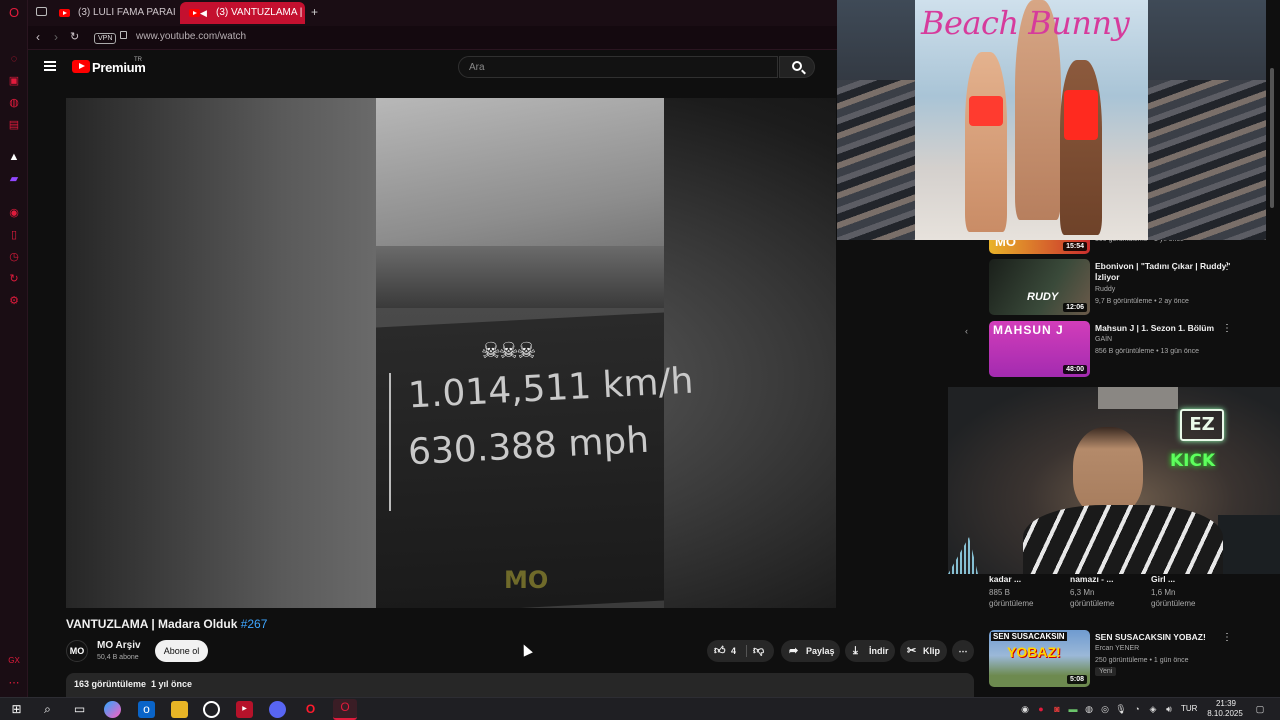 This screenshot has width=1280, height=720. Describe the element at coordinates (14, 179) in the screenshot. I see `twitch-icon: ▰` at that location.